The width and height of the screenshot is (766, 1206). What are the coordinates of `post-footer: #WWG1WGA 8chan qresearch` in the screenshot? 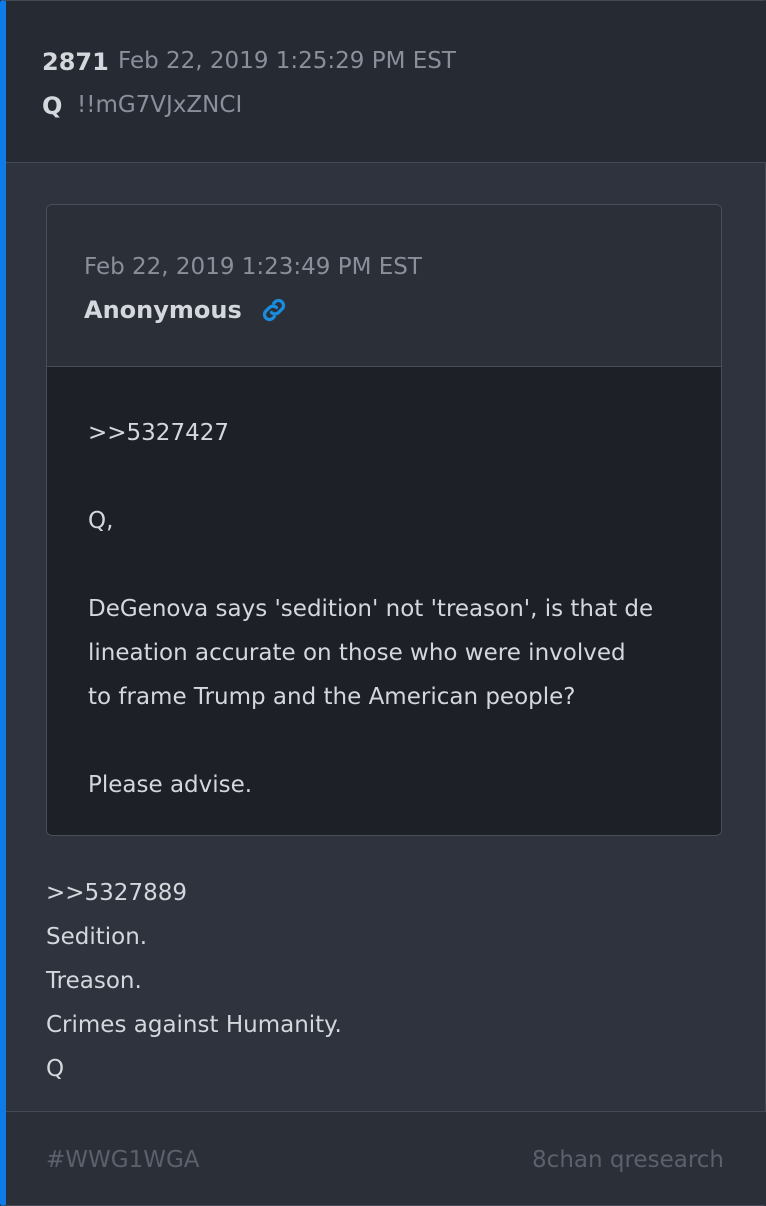 It's located at (386, 1158).